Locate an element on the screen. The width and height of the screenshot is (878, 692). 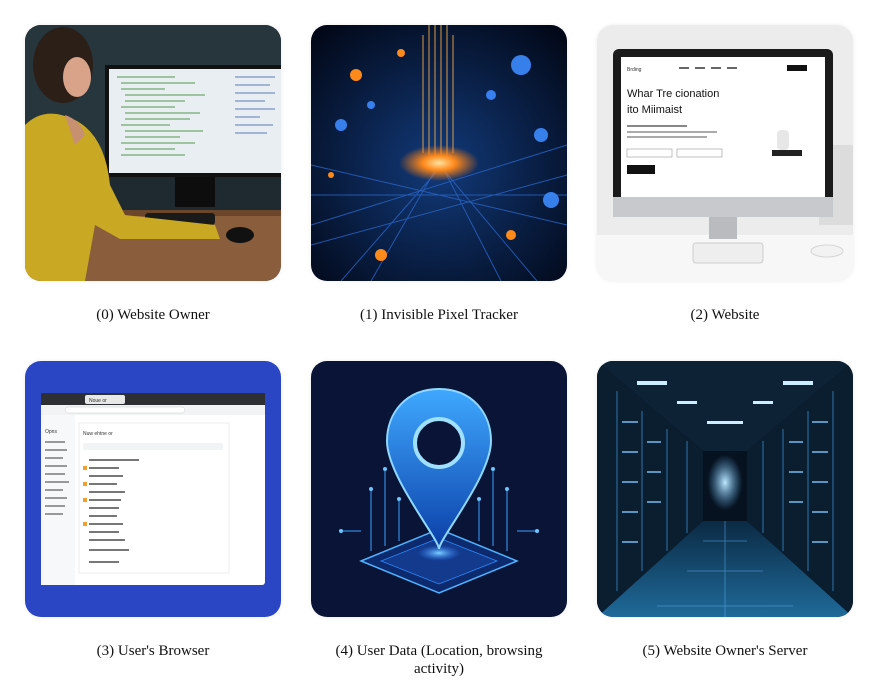
site-heading-line2: ito Miimaist is located at coordinates (654, 110).